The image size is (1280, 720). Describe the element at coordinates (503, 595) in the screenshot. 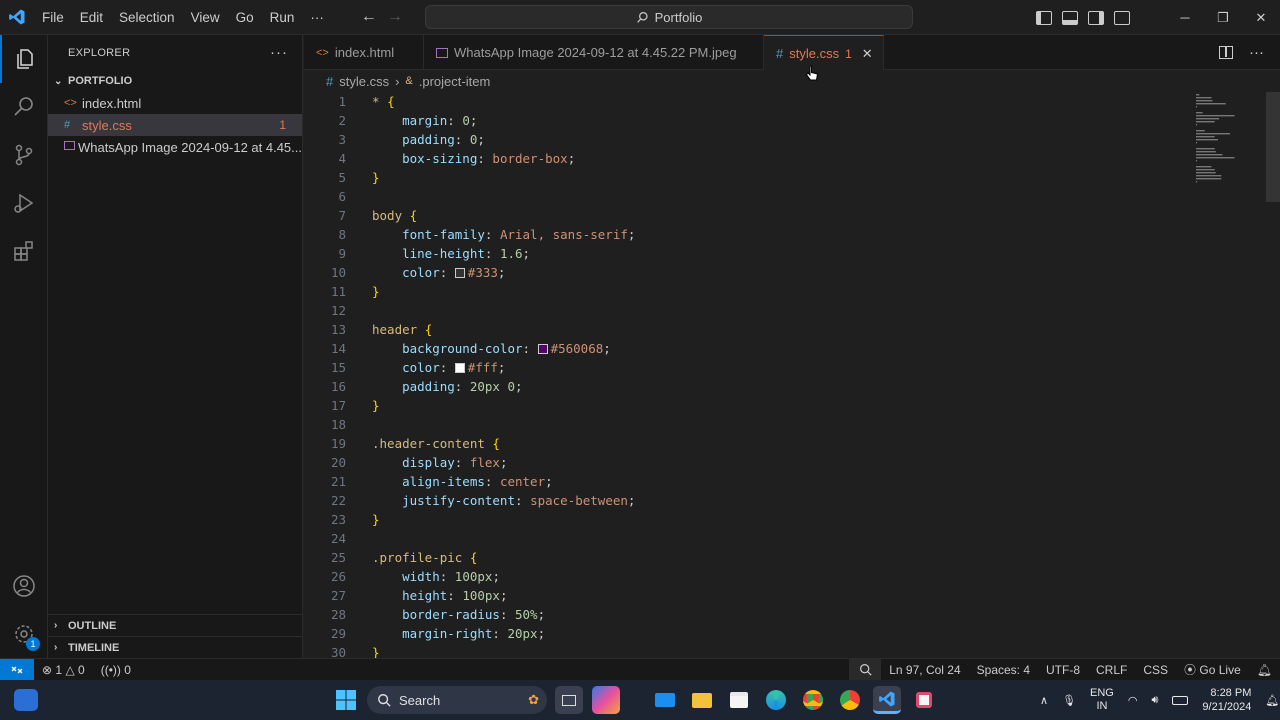

I see `code-line: height: 100px;` at that location.